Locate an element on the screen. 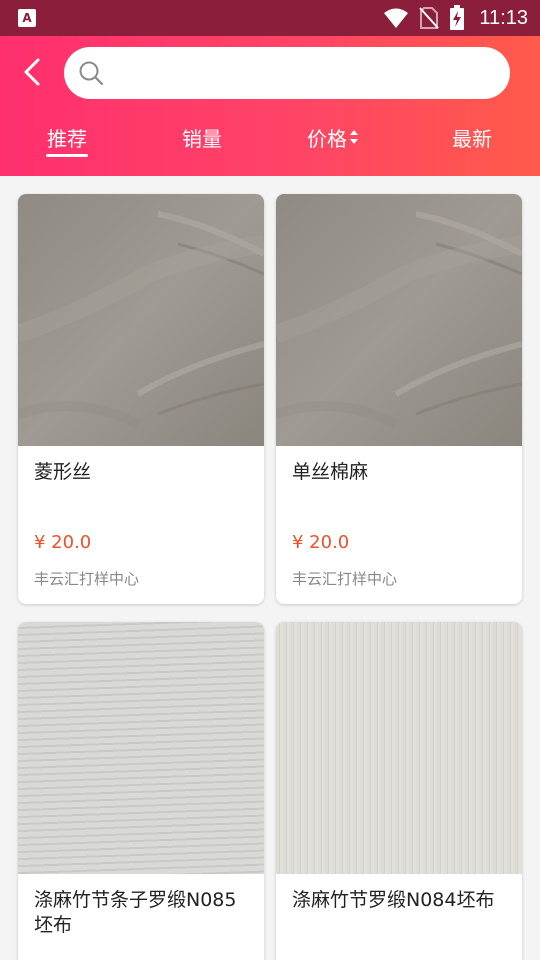  search-box is located at coordinates (287, 73).